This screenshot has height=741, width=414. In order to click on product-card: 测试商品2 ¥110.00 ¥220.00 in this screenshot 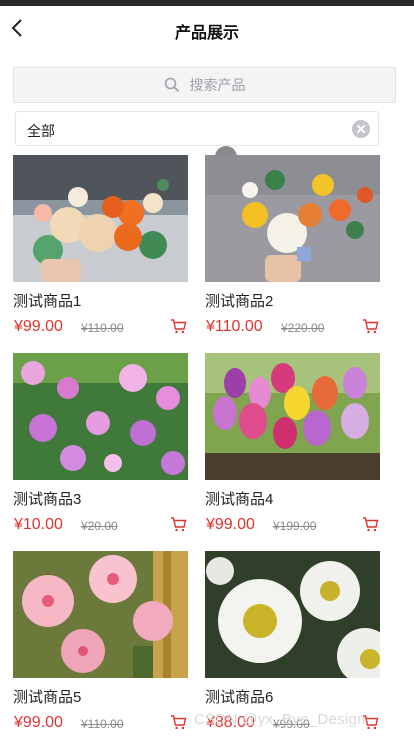, I will do `click(292, 254)`.